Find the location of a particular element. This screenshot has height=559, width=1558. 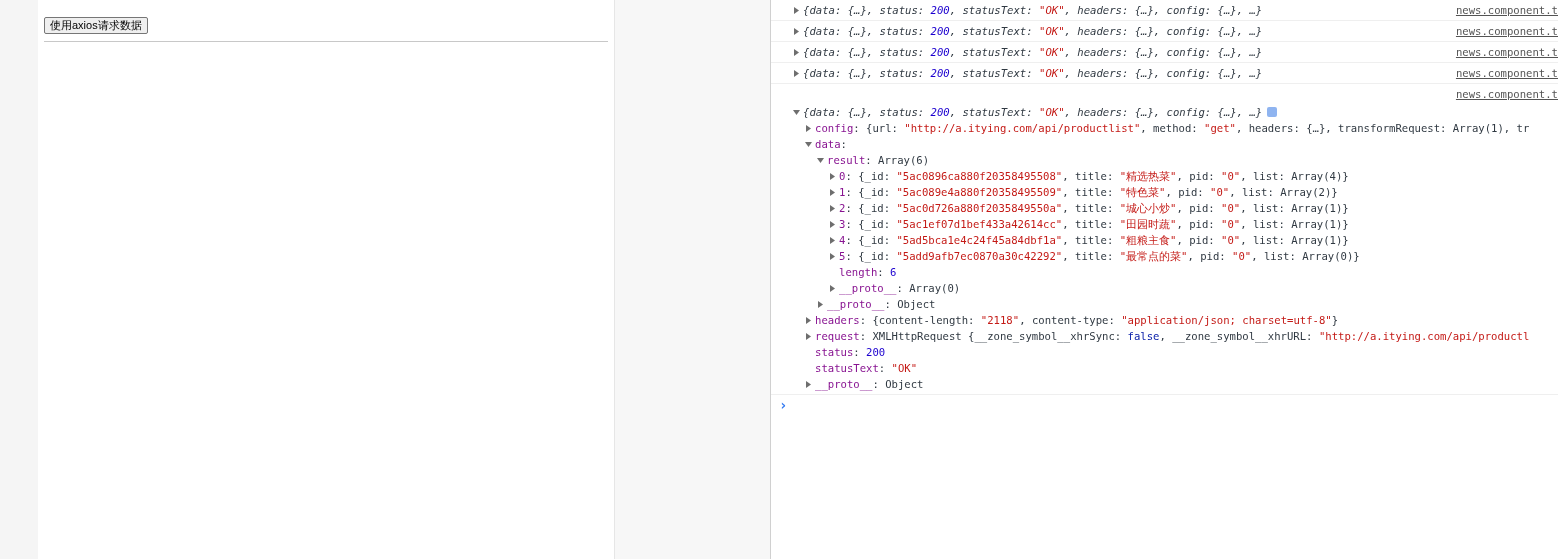

property-line: __proto__: Array(0) is located at coordinates (900, 288).